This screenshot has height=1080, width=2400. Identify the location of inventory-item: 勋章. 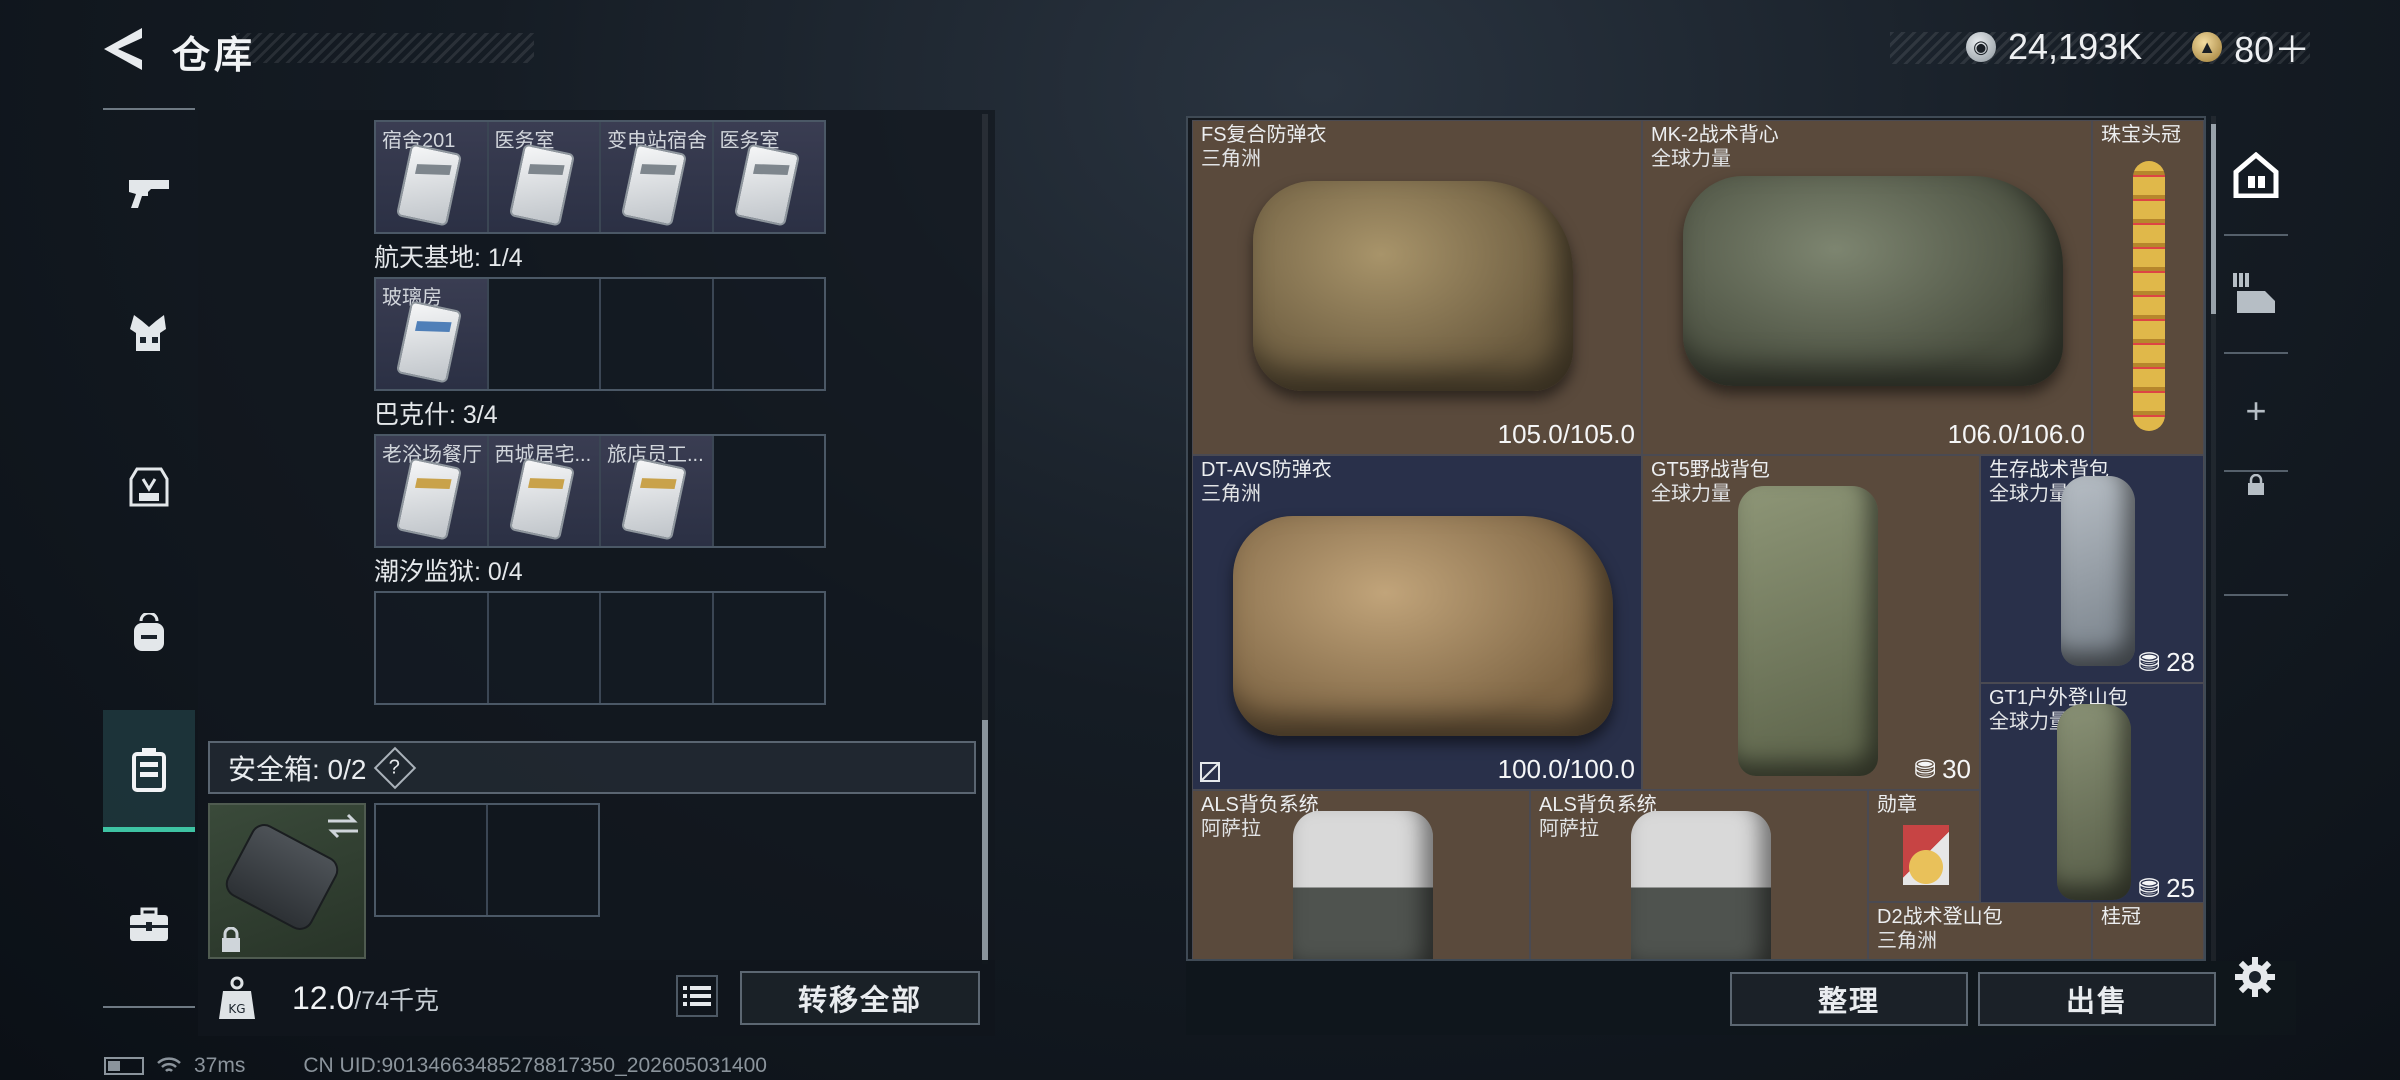
(1924, 846).